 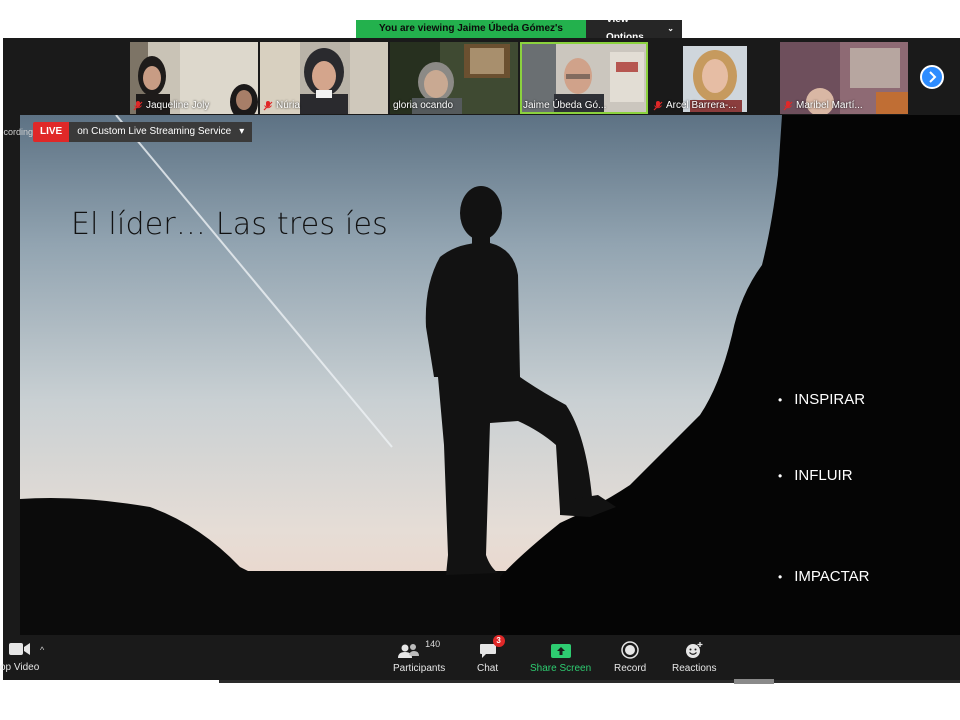 I want to click on scrollbar-thumb, so click(x=754, y=681).